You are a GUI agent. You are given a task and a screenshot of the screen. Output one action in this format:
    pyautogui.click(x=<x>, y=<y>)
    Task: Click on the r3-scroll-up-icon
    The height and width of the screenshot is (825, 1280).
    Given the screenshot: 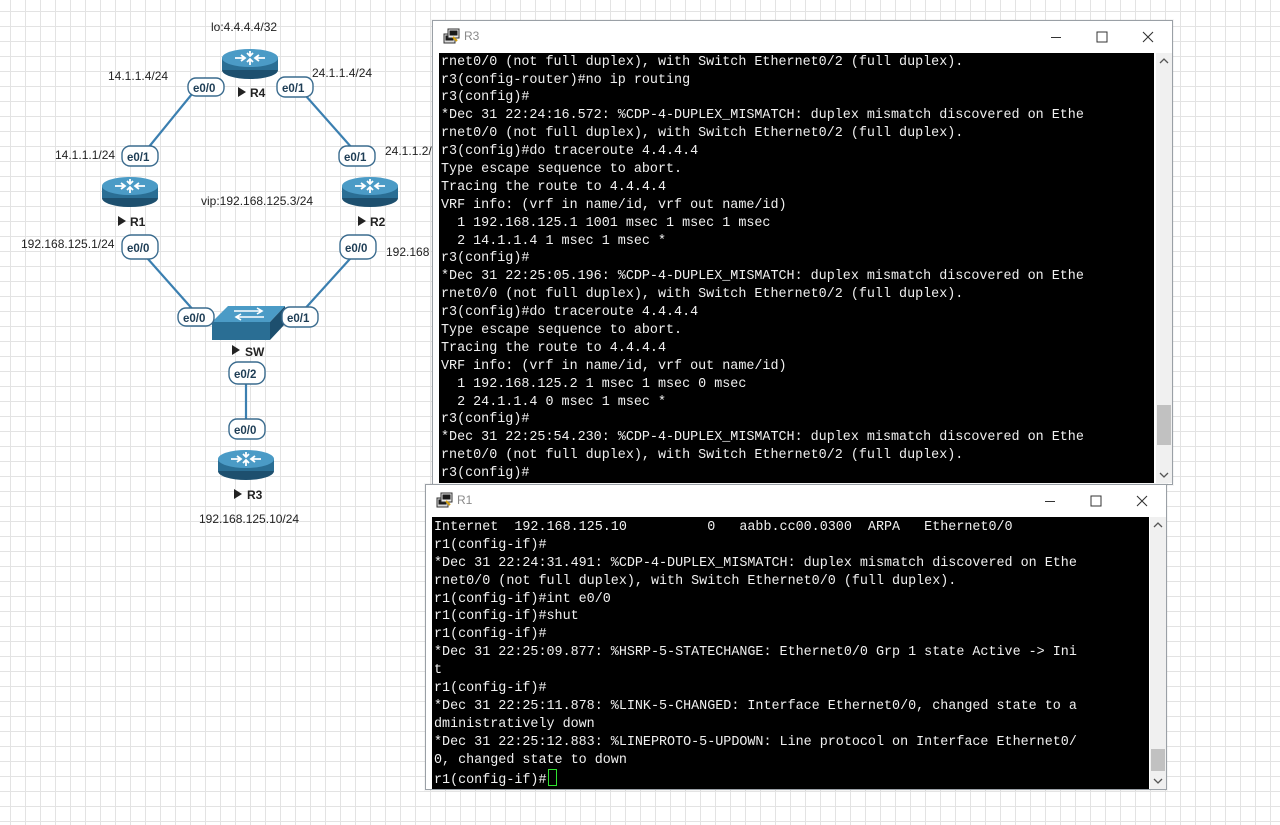 What is the action you would take?
    pyautogui.click(x=1164, y=61)
    